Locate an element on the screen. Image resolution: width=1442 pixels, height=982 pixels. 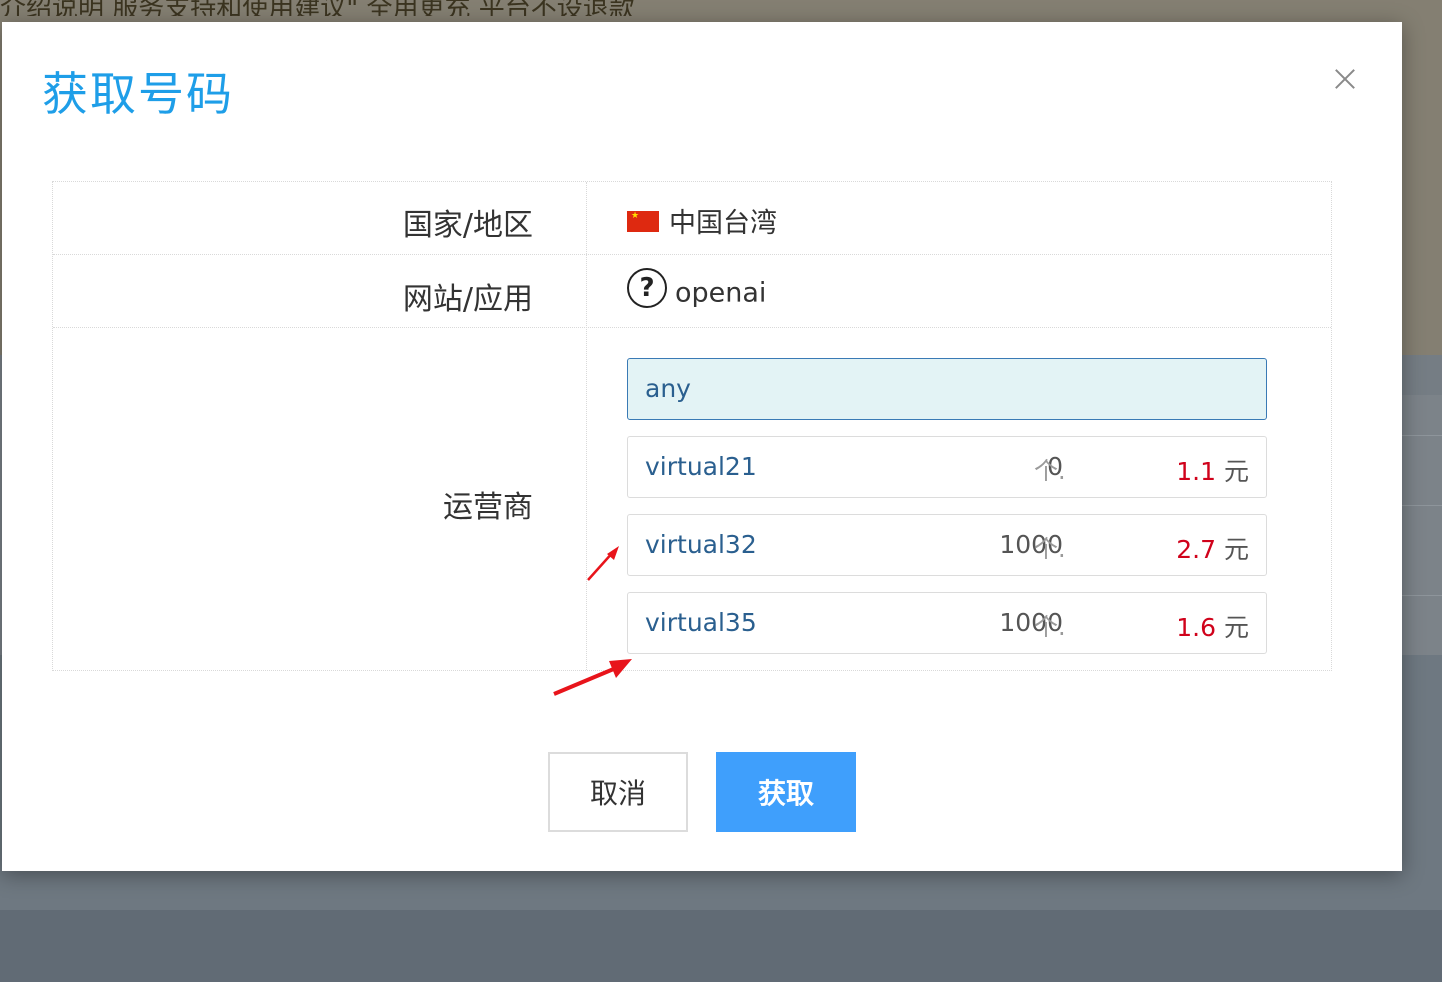
app-name: openai is located at coordinates (721, 293).